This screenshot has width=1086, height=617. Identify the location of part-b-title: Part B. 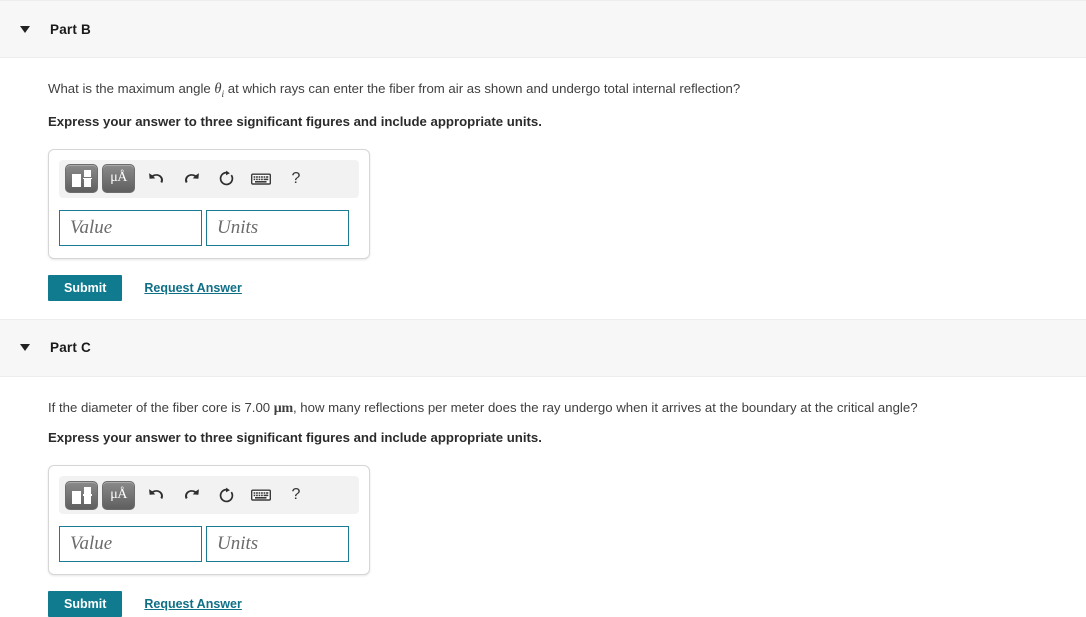
(70, 29).